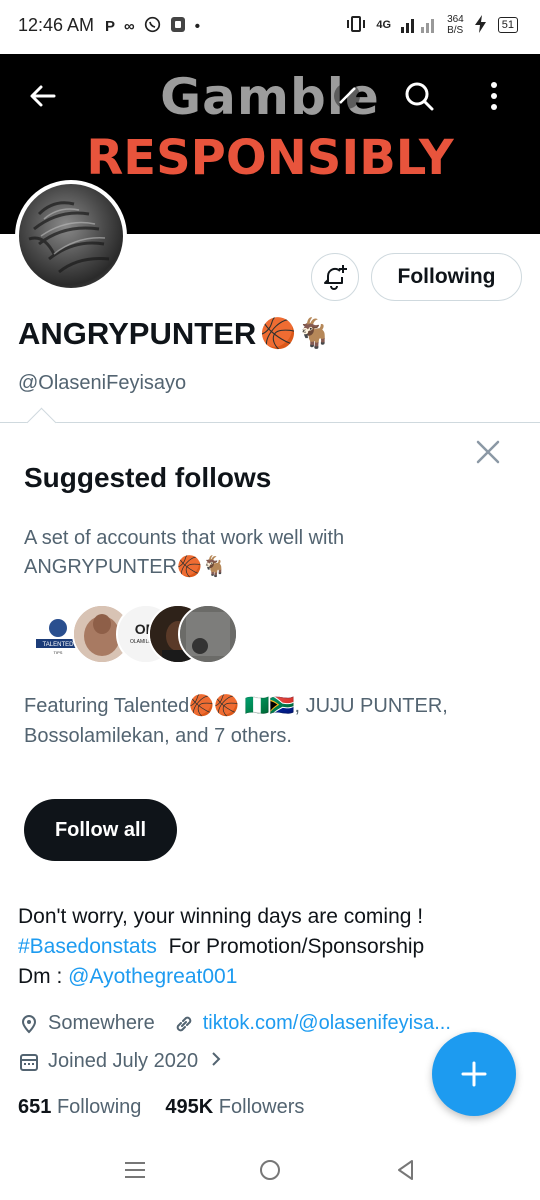  I want to click on location-text: Somewhere, so click(101, 1023).